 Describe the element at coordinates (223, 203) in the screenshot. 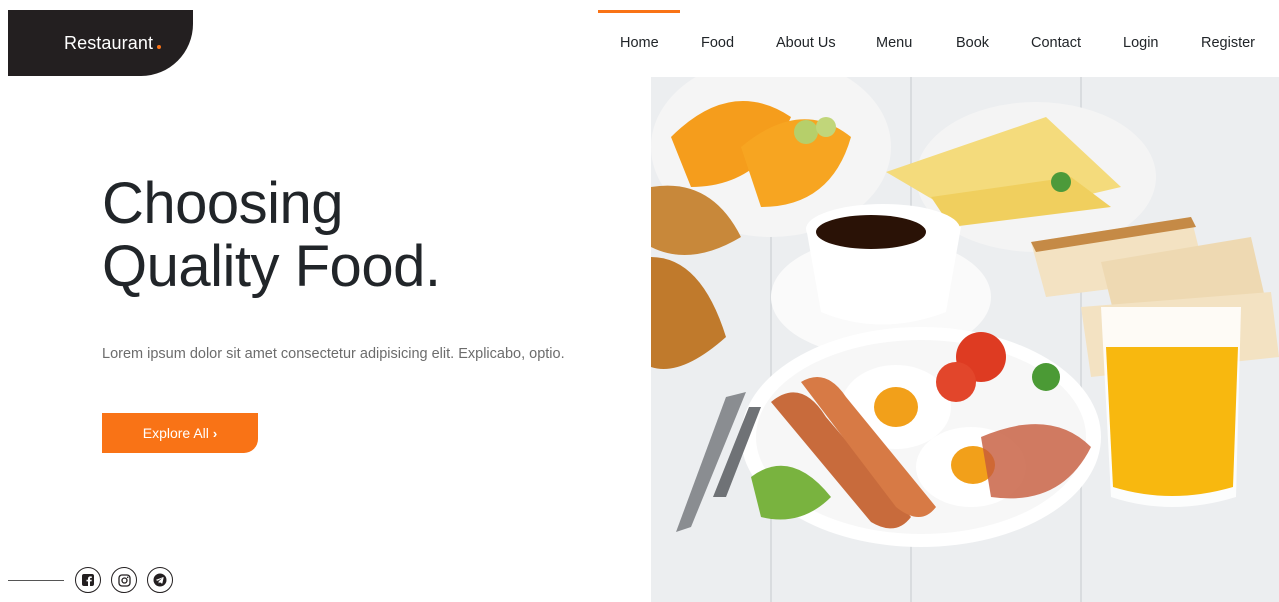

I see `hero-title-line-1: Choosing` at that location.